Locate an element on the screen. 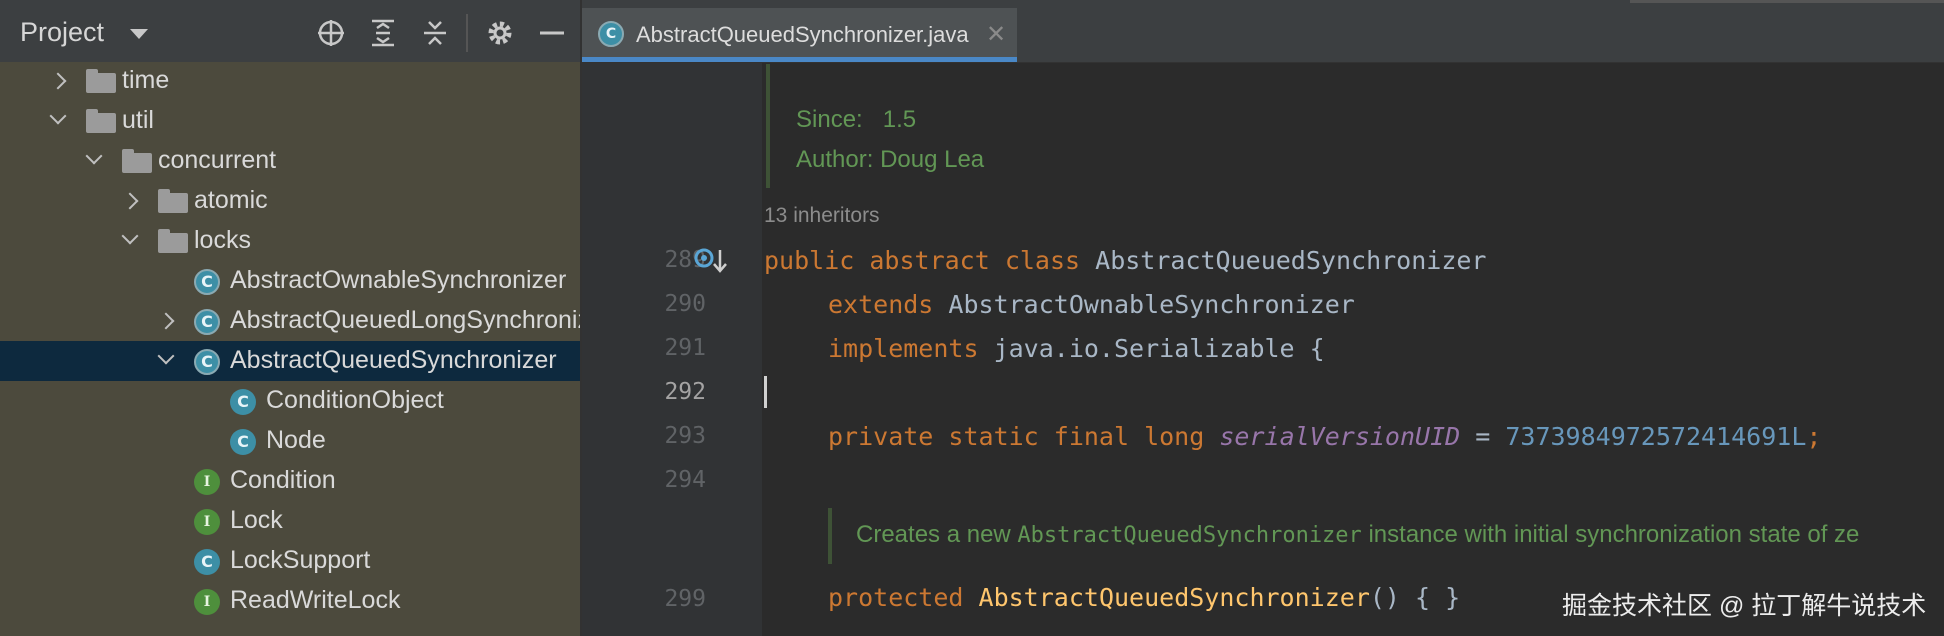 The image size is (1944, 636). implemented-marker-icon is located at coordinates (712, 261).